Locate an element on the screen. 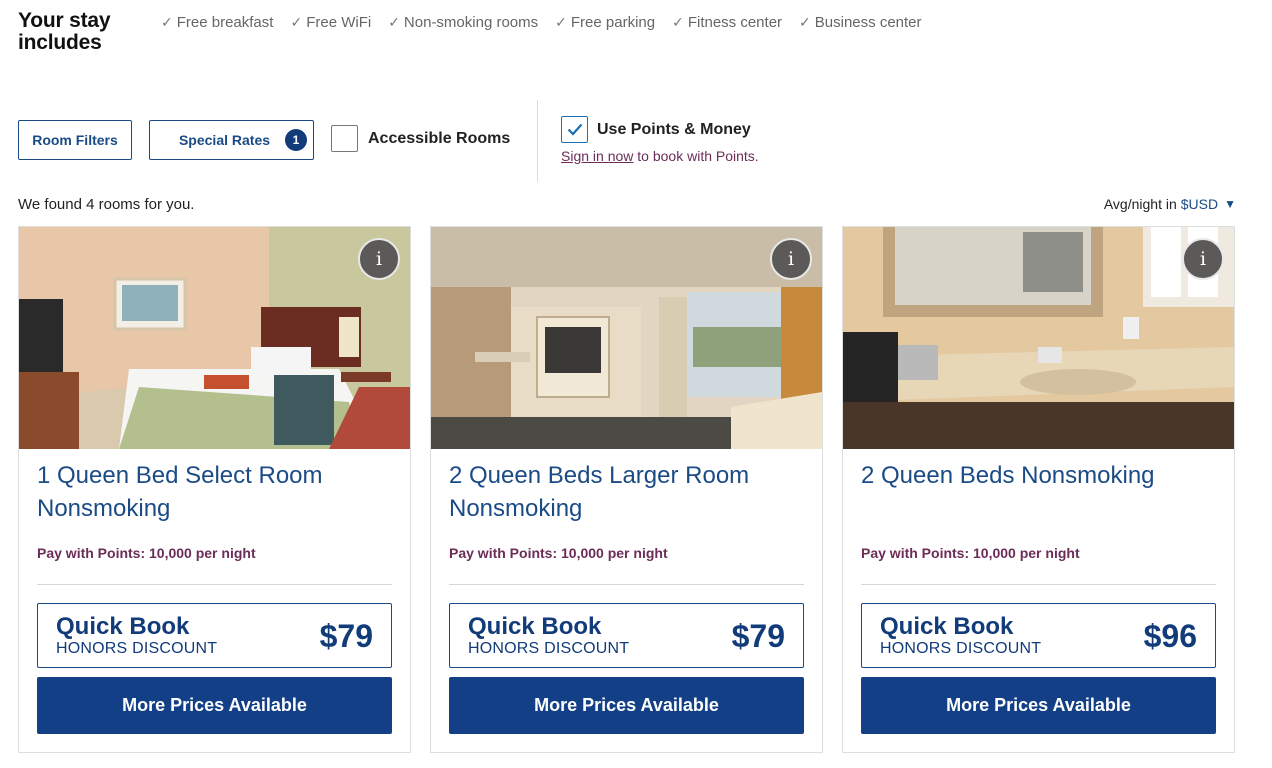 The height and width of the screenshot is (768, 1272). rate-price: $96 is located at coordinates (1170, 636).